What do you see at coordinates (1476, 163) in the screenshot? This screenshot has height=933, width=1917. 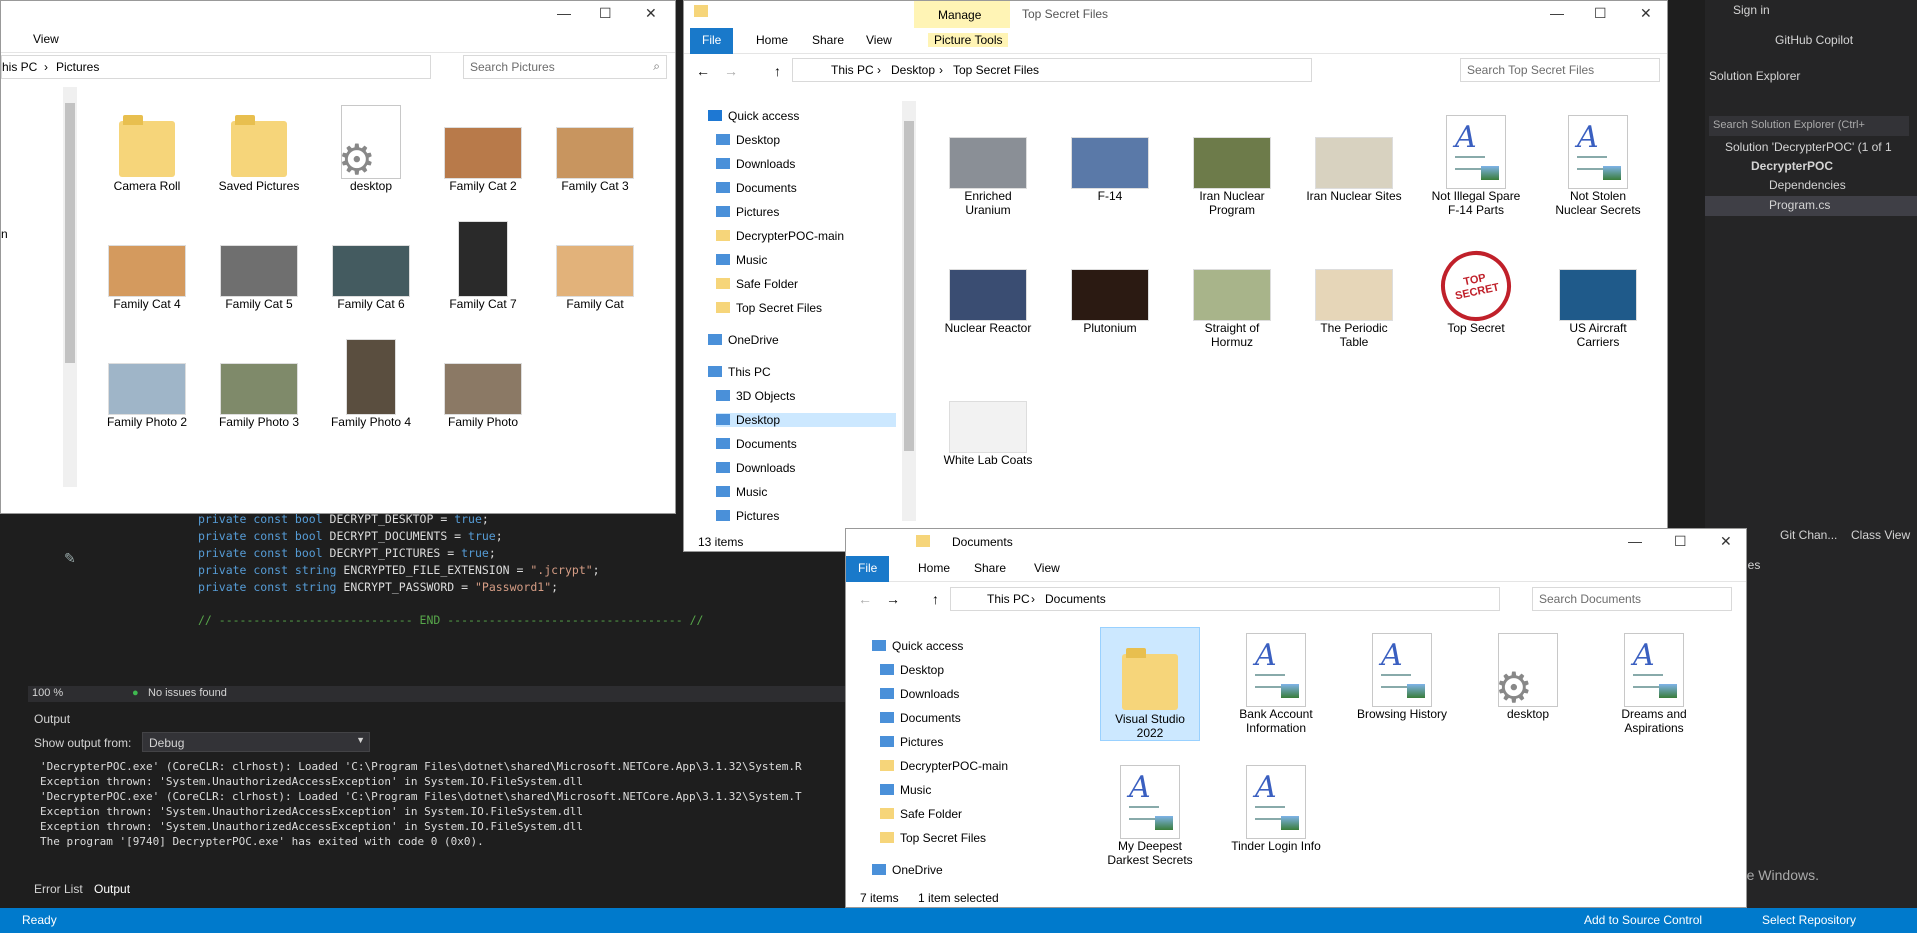 I see `file-tile: A Not Illegal Spare F-14 Parts` at bounding box center [1476, 163].